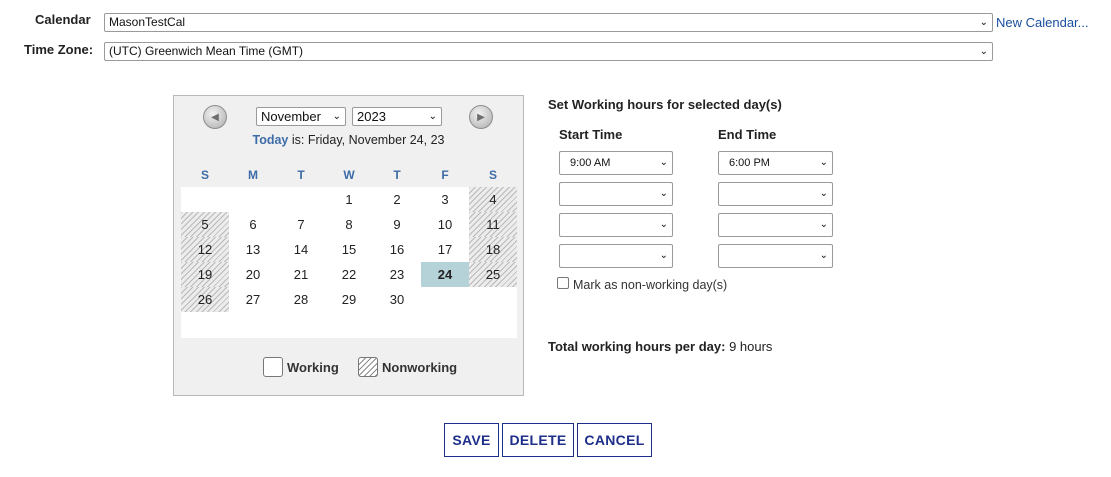 The image size is (1111, 477). What do you see at coordinates (397, 116) in the screenshot?
I see `year-select: 2023 ⌄` at bounding box center [397, 116].